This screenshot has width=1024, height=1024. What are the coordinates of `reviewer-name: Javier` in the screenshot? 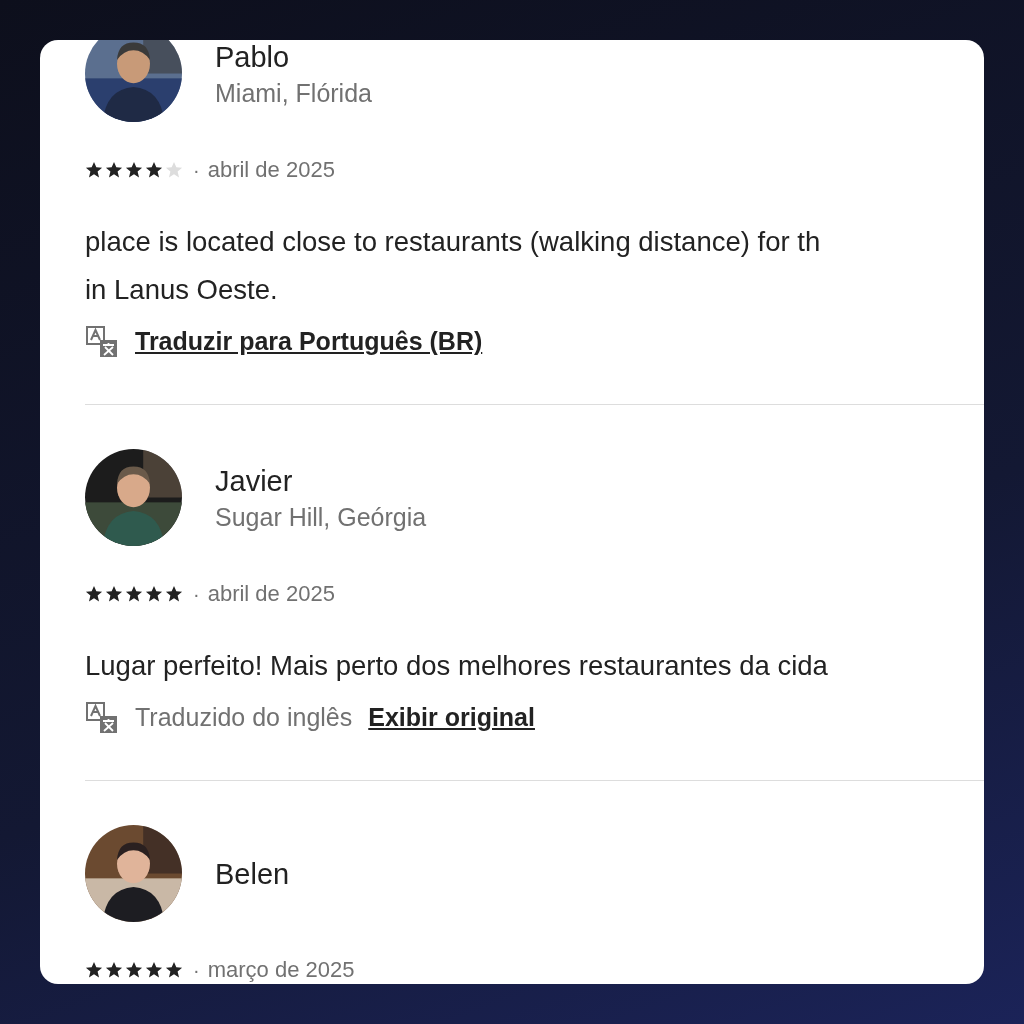 It's located at (254, 481).